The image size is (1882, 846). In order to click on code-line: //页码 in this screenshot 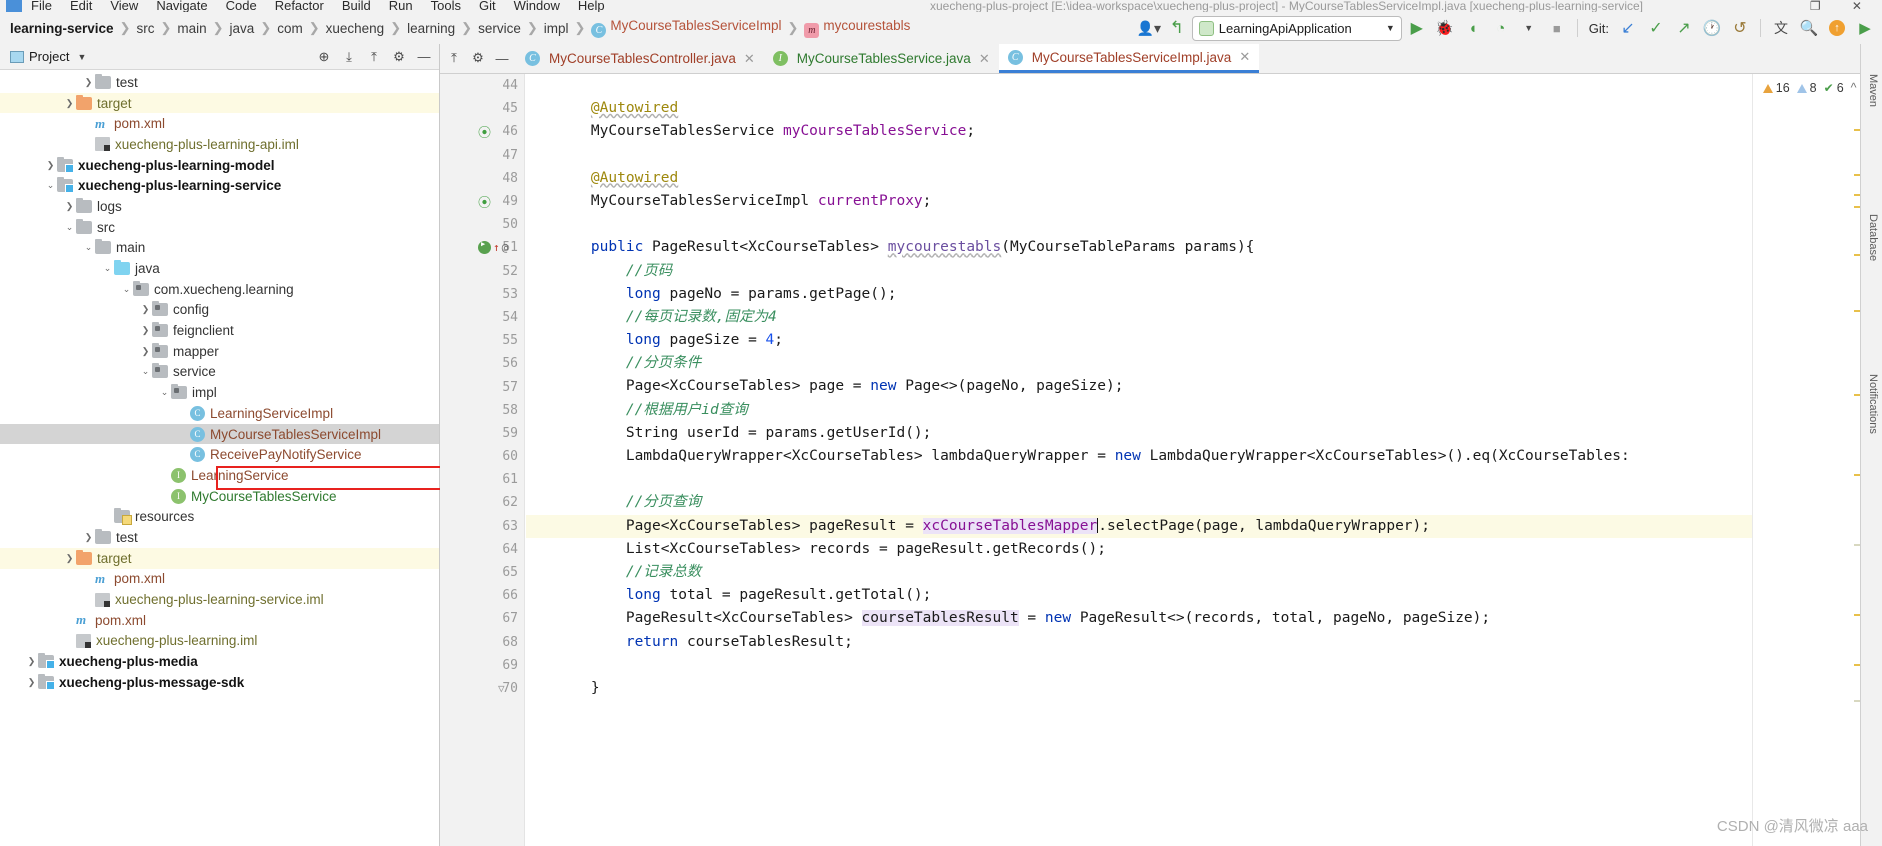, I will do `click(1139, 271)`.